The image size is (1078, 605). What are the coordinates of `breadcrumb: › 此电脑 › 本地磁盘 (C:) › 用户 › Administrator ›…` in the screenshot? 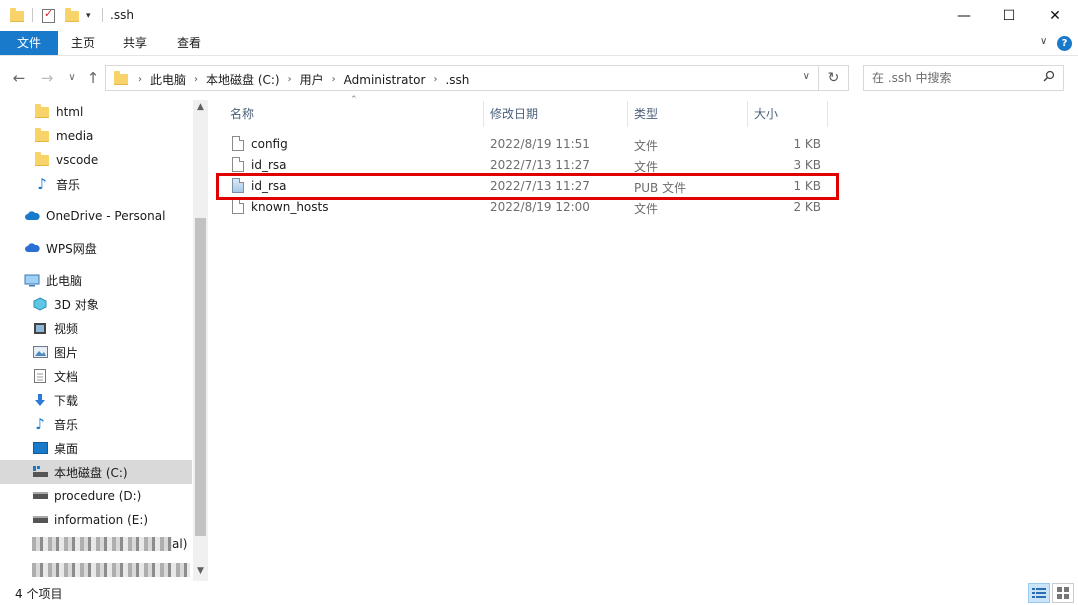 It's located at (291, 79).